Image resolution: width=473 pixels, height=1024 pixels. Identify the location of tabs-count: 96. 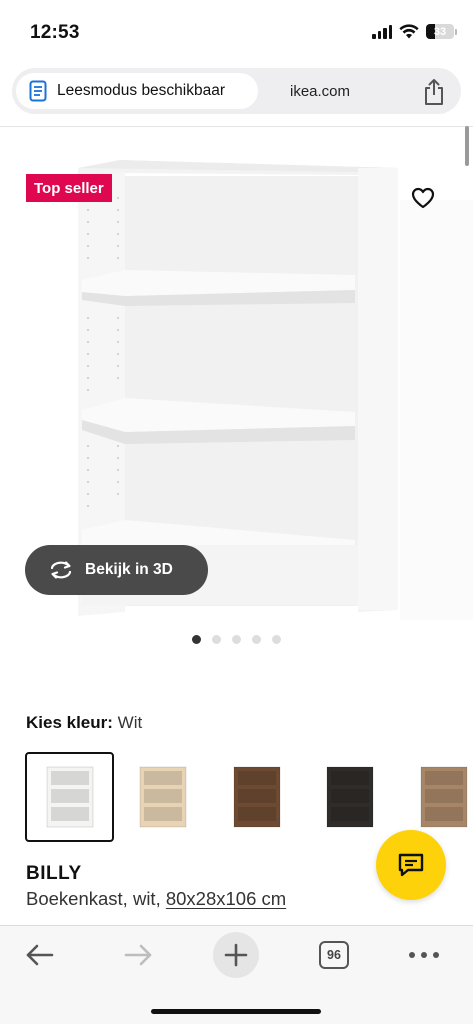
(334, 955).